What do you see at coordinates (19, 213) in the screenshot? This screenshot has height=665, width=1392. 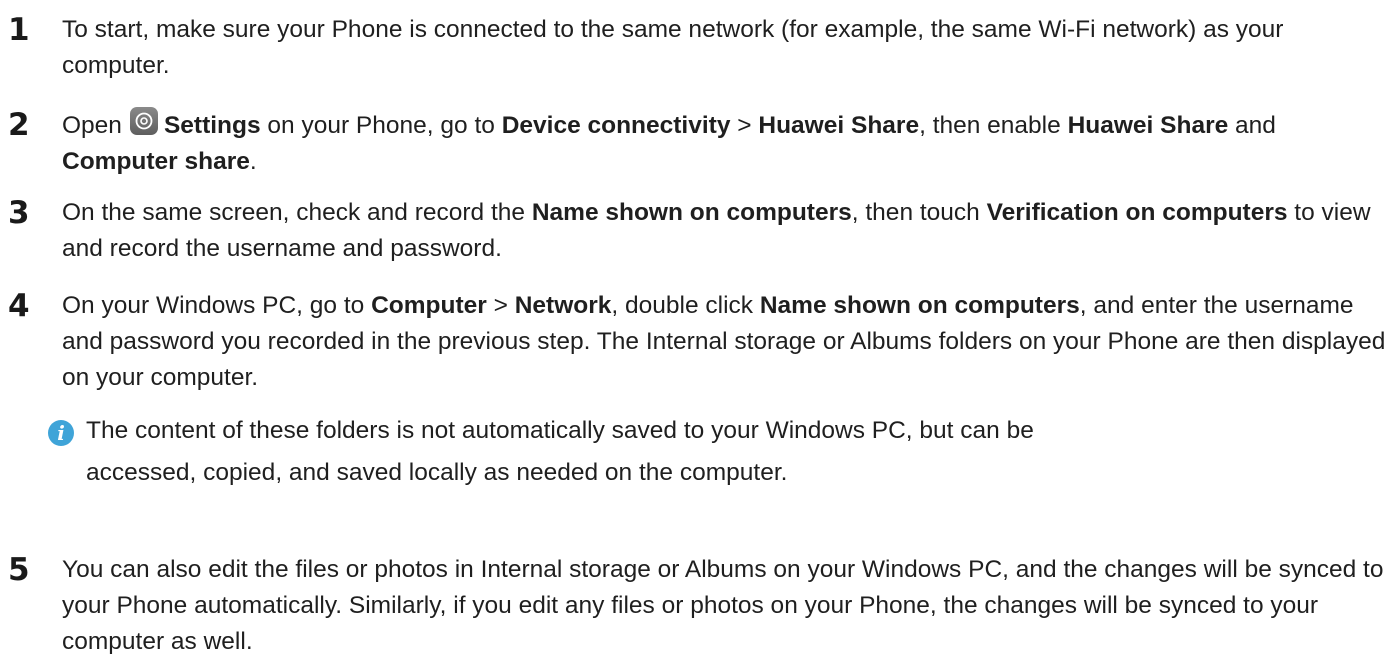 I see `step-number: 3` at bounding box center [19, 213].